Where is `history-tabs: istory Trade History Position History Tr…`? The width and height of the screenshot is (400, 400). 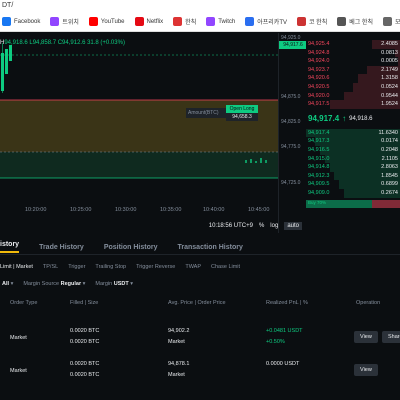
history-tabs: istory Trade History Position History Tr… is located at coordinates (200, 247).